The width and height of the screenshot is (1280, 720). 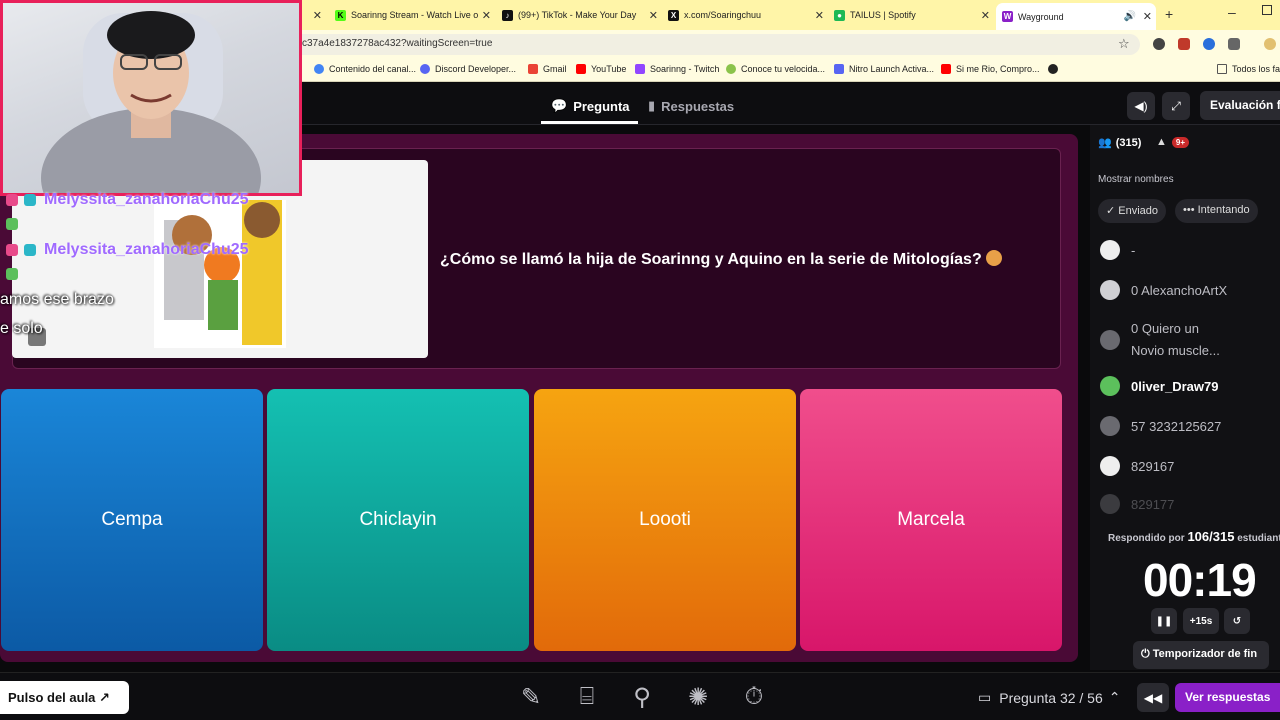 I want to click on answer-option-2: Chiclayin, so click(x=398, y=520).